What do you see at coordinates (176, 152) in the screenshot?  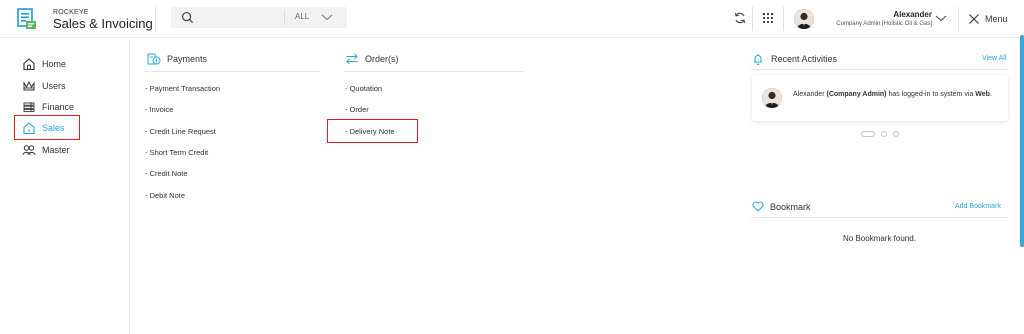 I see `short-term-credit-link: - Short Term Credit` at bounding box center [176, 152].